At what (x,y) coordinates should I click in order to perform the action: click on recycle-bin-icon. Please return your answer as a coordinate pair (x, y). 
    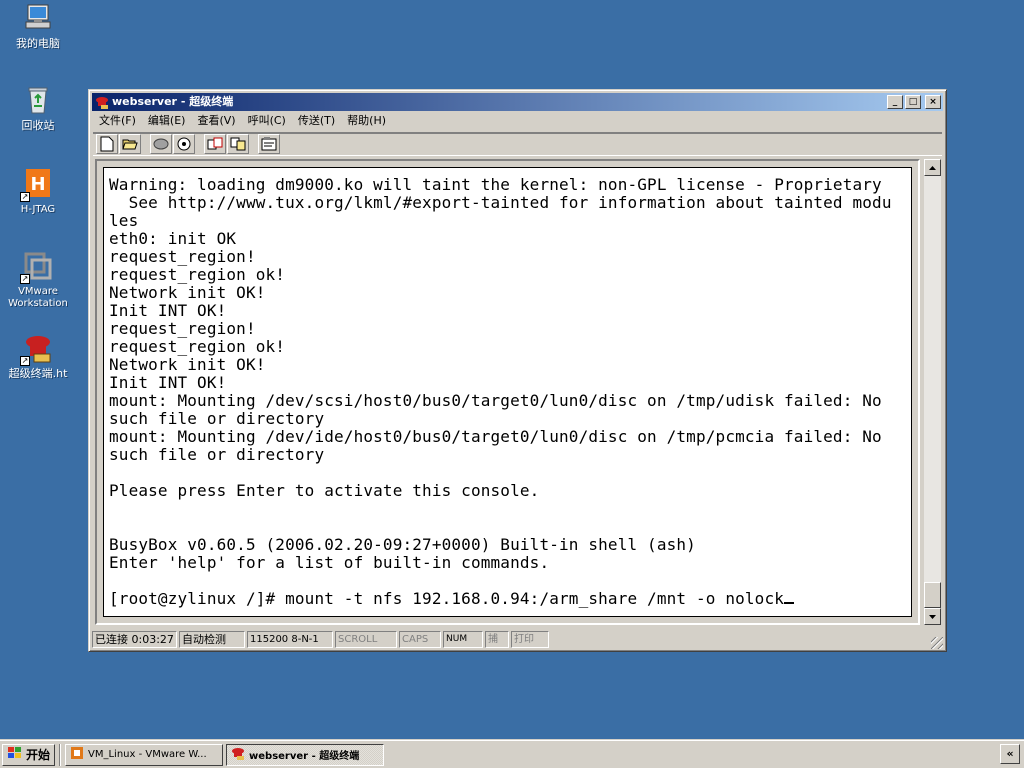
    Looking at the image, I should click on (38, 100).